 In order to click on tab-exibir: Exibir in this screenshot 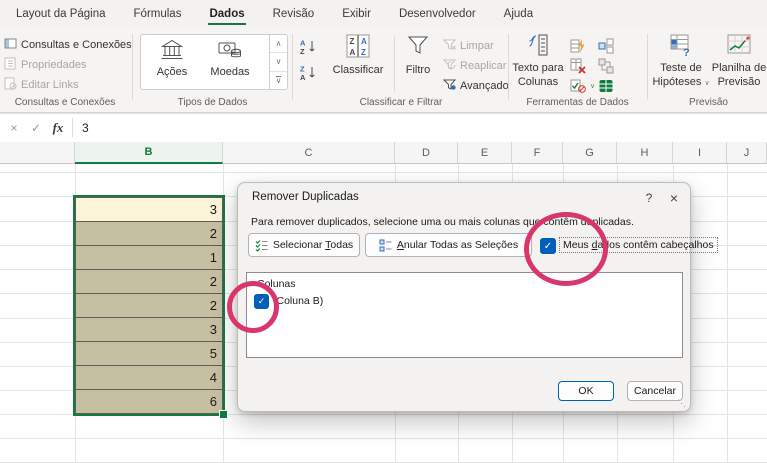, I will do `click(356, 14)`.